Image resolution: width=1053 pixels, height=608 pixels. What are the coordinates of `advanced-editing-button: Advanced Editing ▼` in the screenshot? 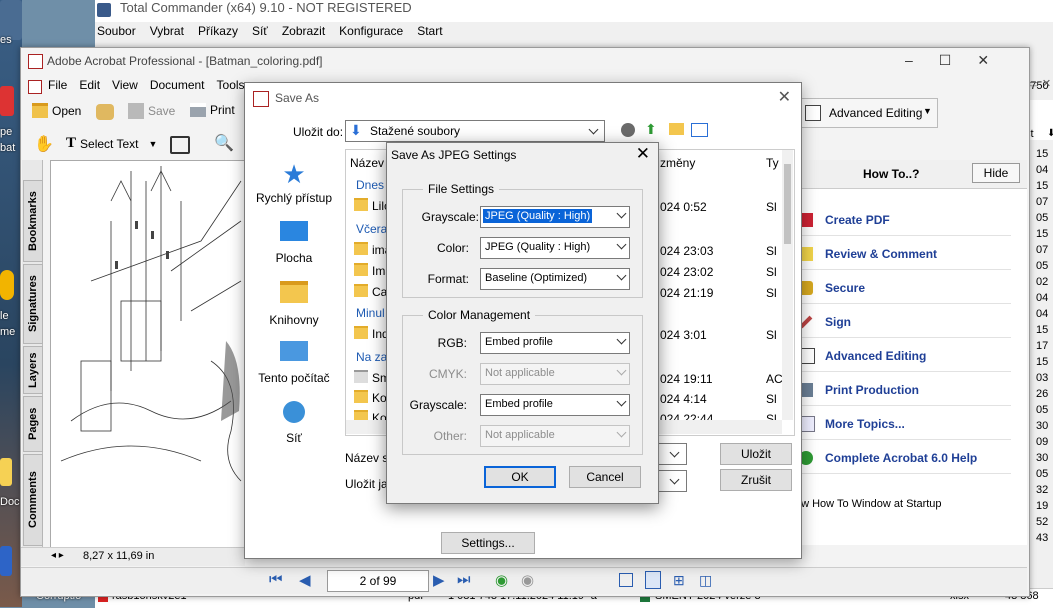 It's located at (868, 113).